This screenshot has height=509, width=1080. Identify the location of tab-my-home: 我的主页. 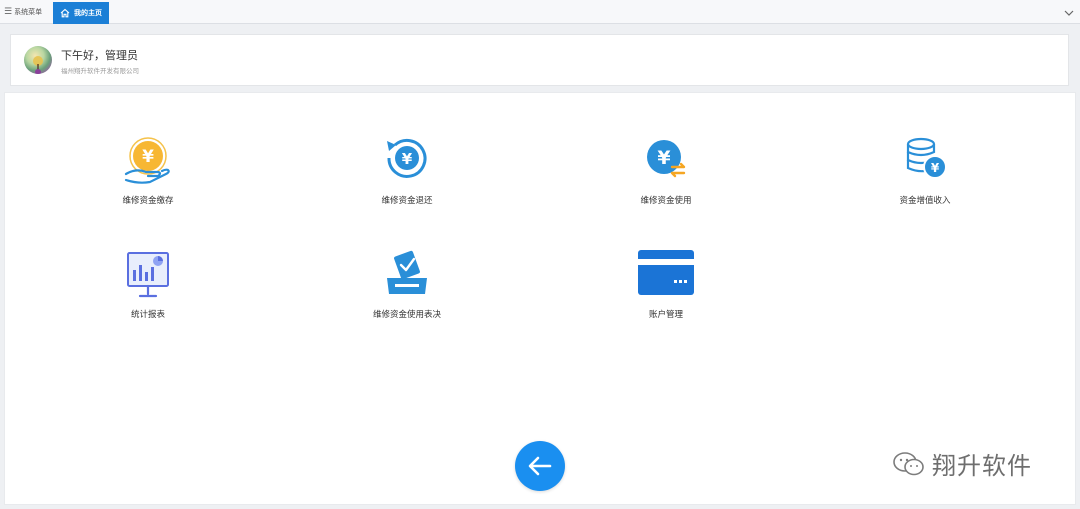
(81, 13).